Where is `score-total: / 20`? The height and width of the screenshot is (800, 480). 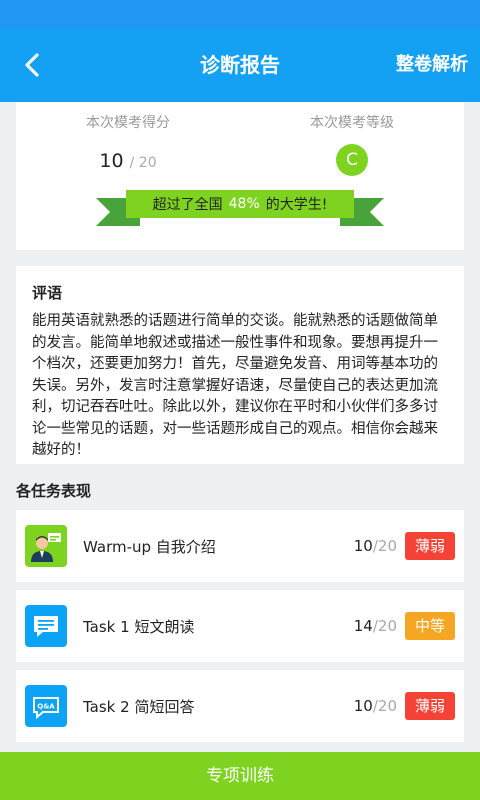 score-total: / 20 is located at coordinates (143, 163).